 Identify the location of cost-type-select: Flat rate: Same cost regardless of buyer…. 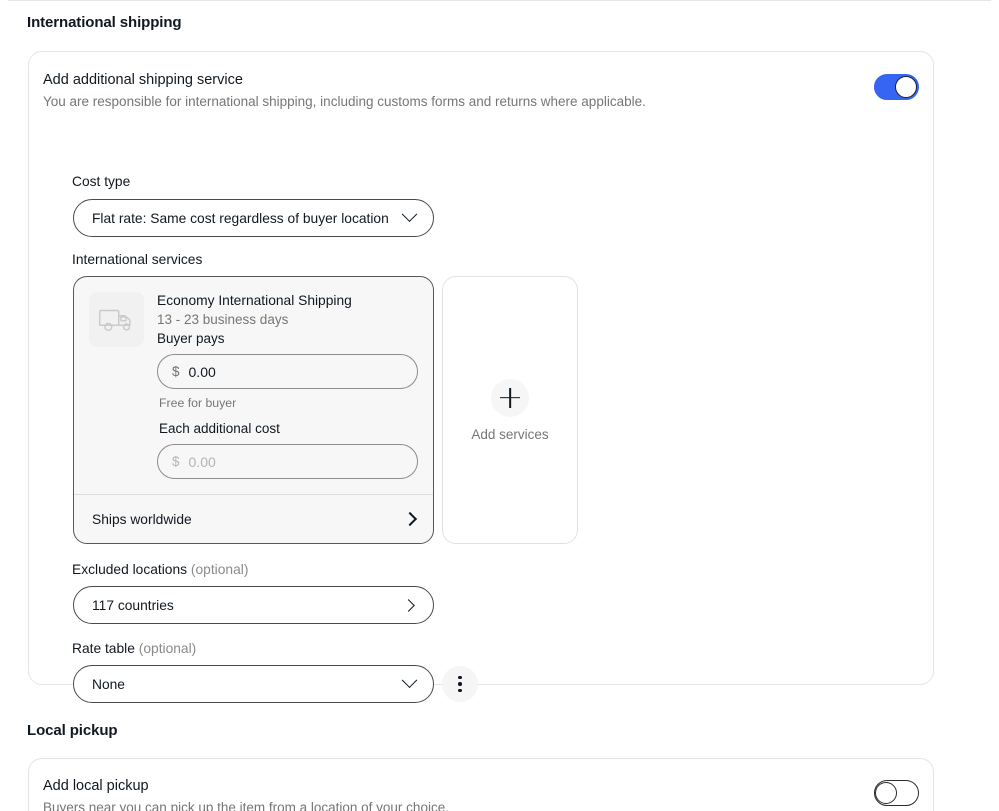
(253, 218).